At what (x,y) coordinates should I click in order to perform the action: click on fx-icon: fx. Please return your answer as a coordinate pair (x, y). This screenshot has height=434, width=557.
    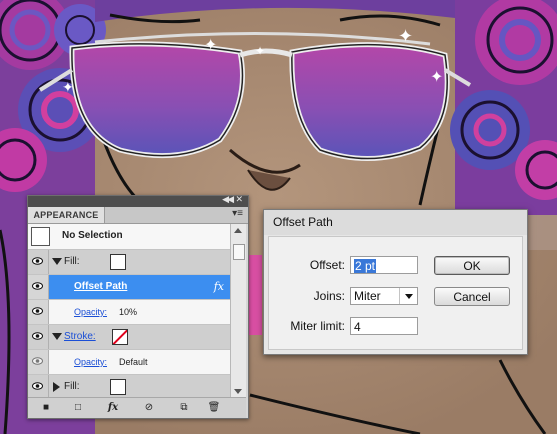
    Looking at the image, I should click on (219, 287).